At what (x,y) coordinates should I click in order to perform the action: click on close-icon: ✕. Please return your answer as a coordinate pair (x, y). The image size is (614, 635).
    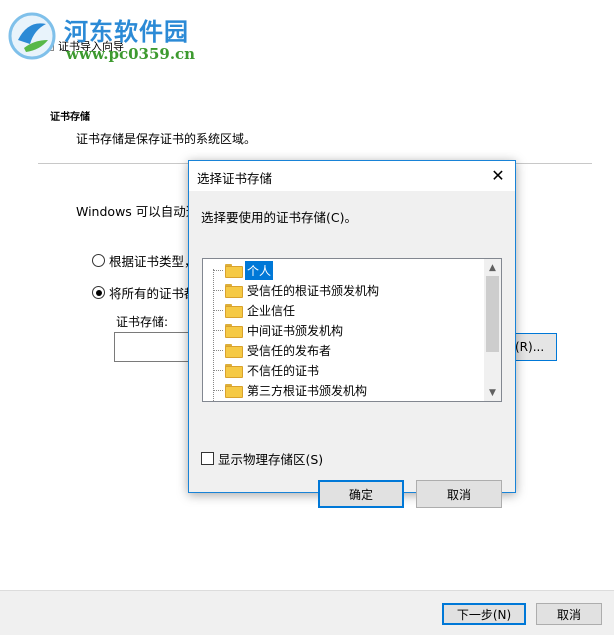
    Looking at the image, I should click on (498, 175).